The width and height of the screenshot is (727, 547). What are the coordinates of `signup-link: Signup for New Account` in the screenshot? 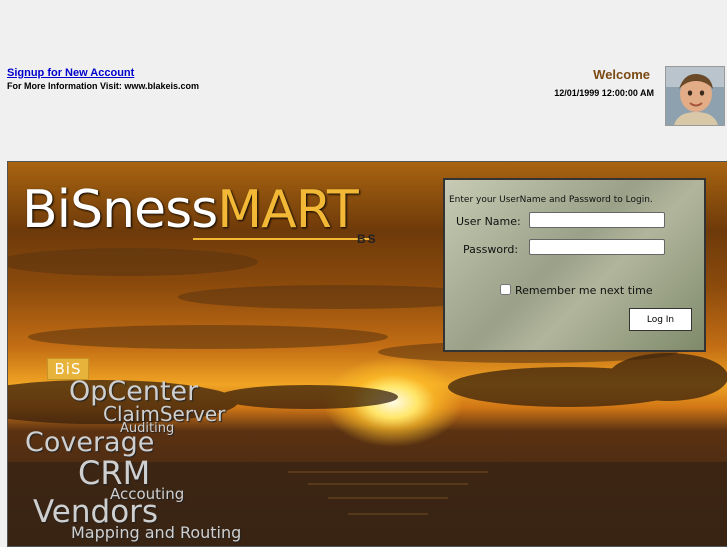 It's located at (70, 73).